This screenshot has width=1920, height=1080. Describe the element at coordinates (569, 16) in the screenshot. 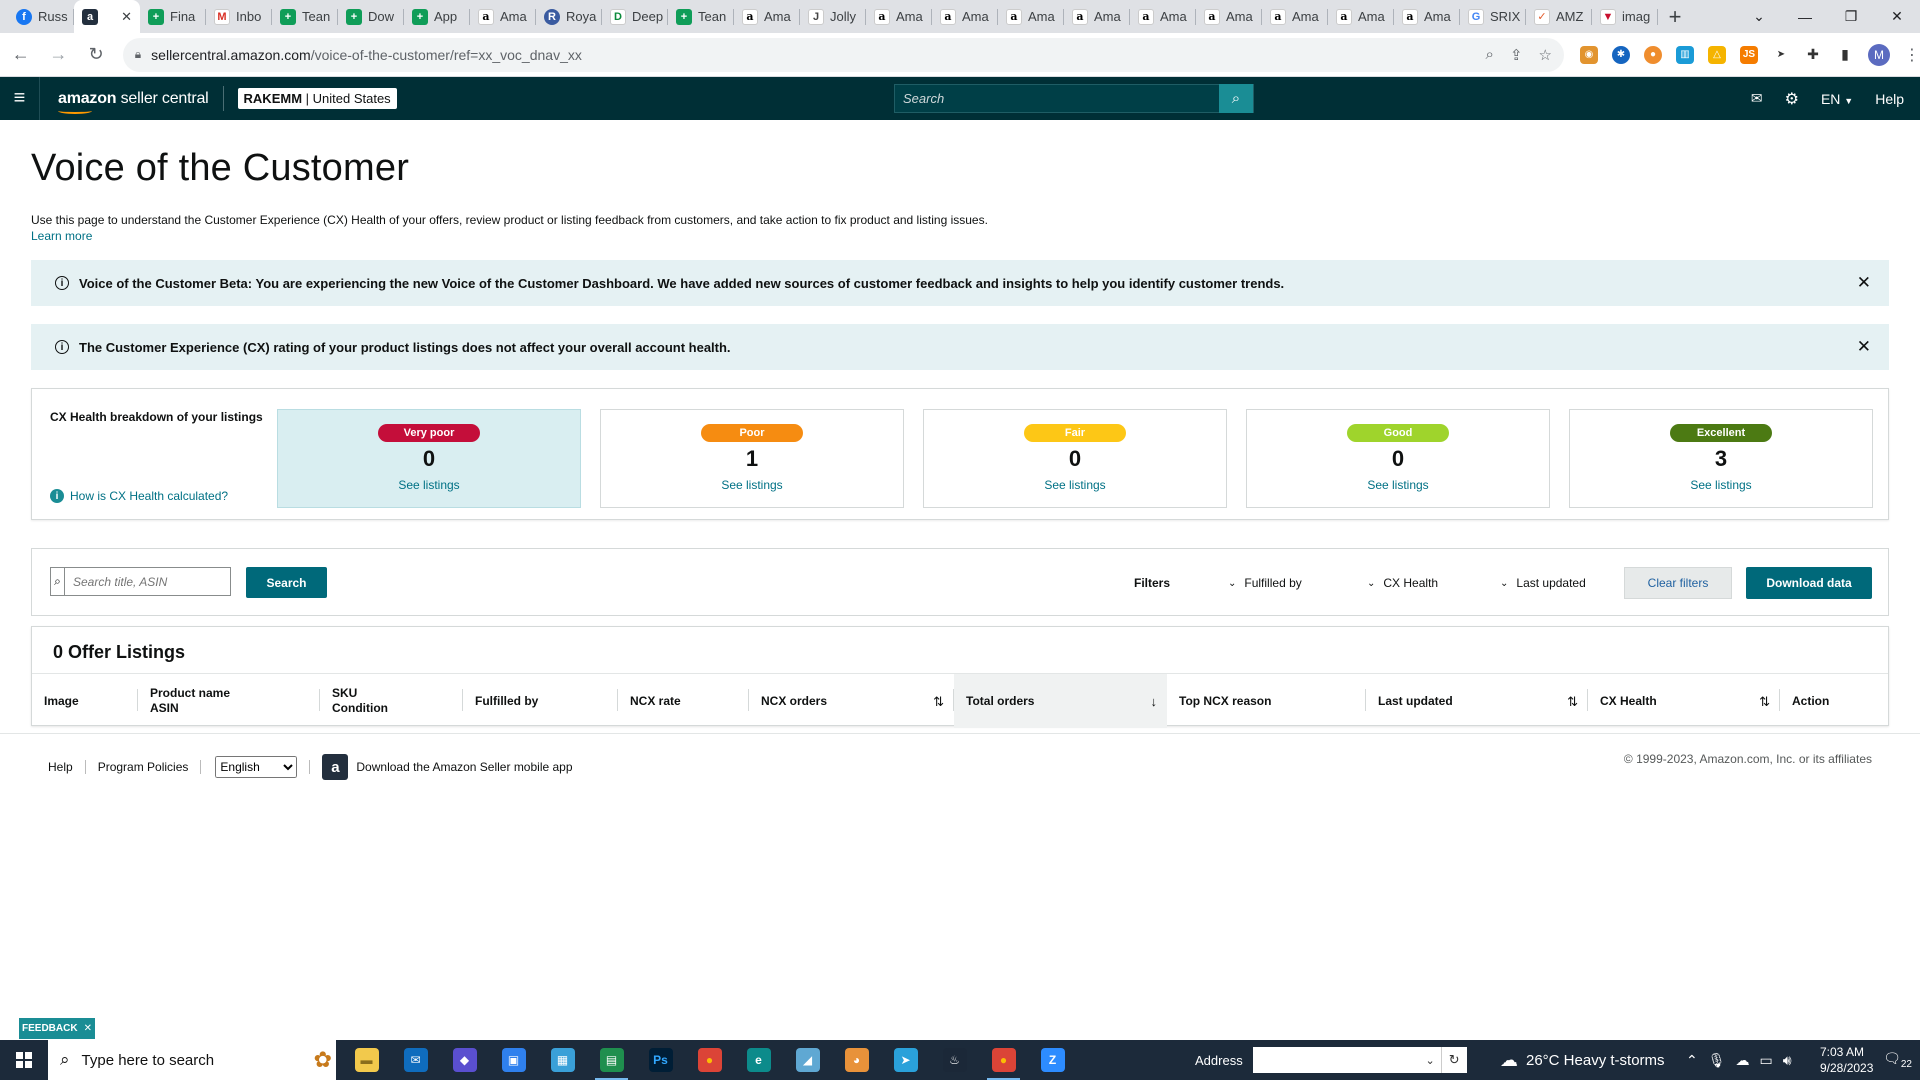

I see `browser-tab: R Roya` at that location.